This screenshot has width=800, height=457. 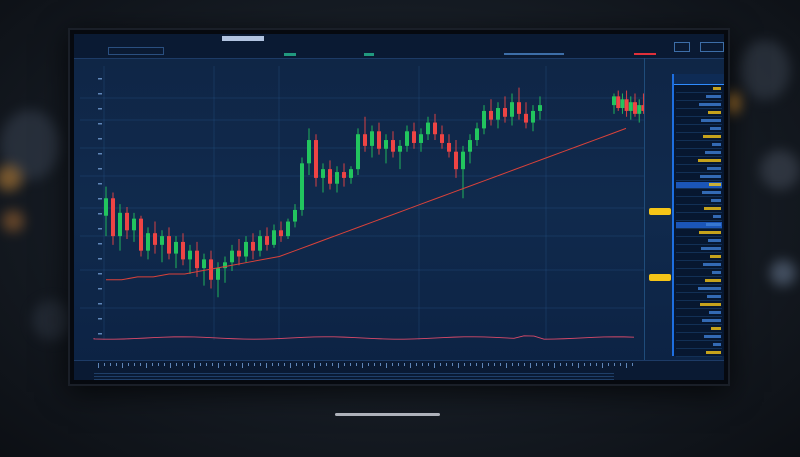 I want to click on ticker-symbol, so click(x=136, y=51).